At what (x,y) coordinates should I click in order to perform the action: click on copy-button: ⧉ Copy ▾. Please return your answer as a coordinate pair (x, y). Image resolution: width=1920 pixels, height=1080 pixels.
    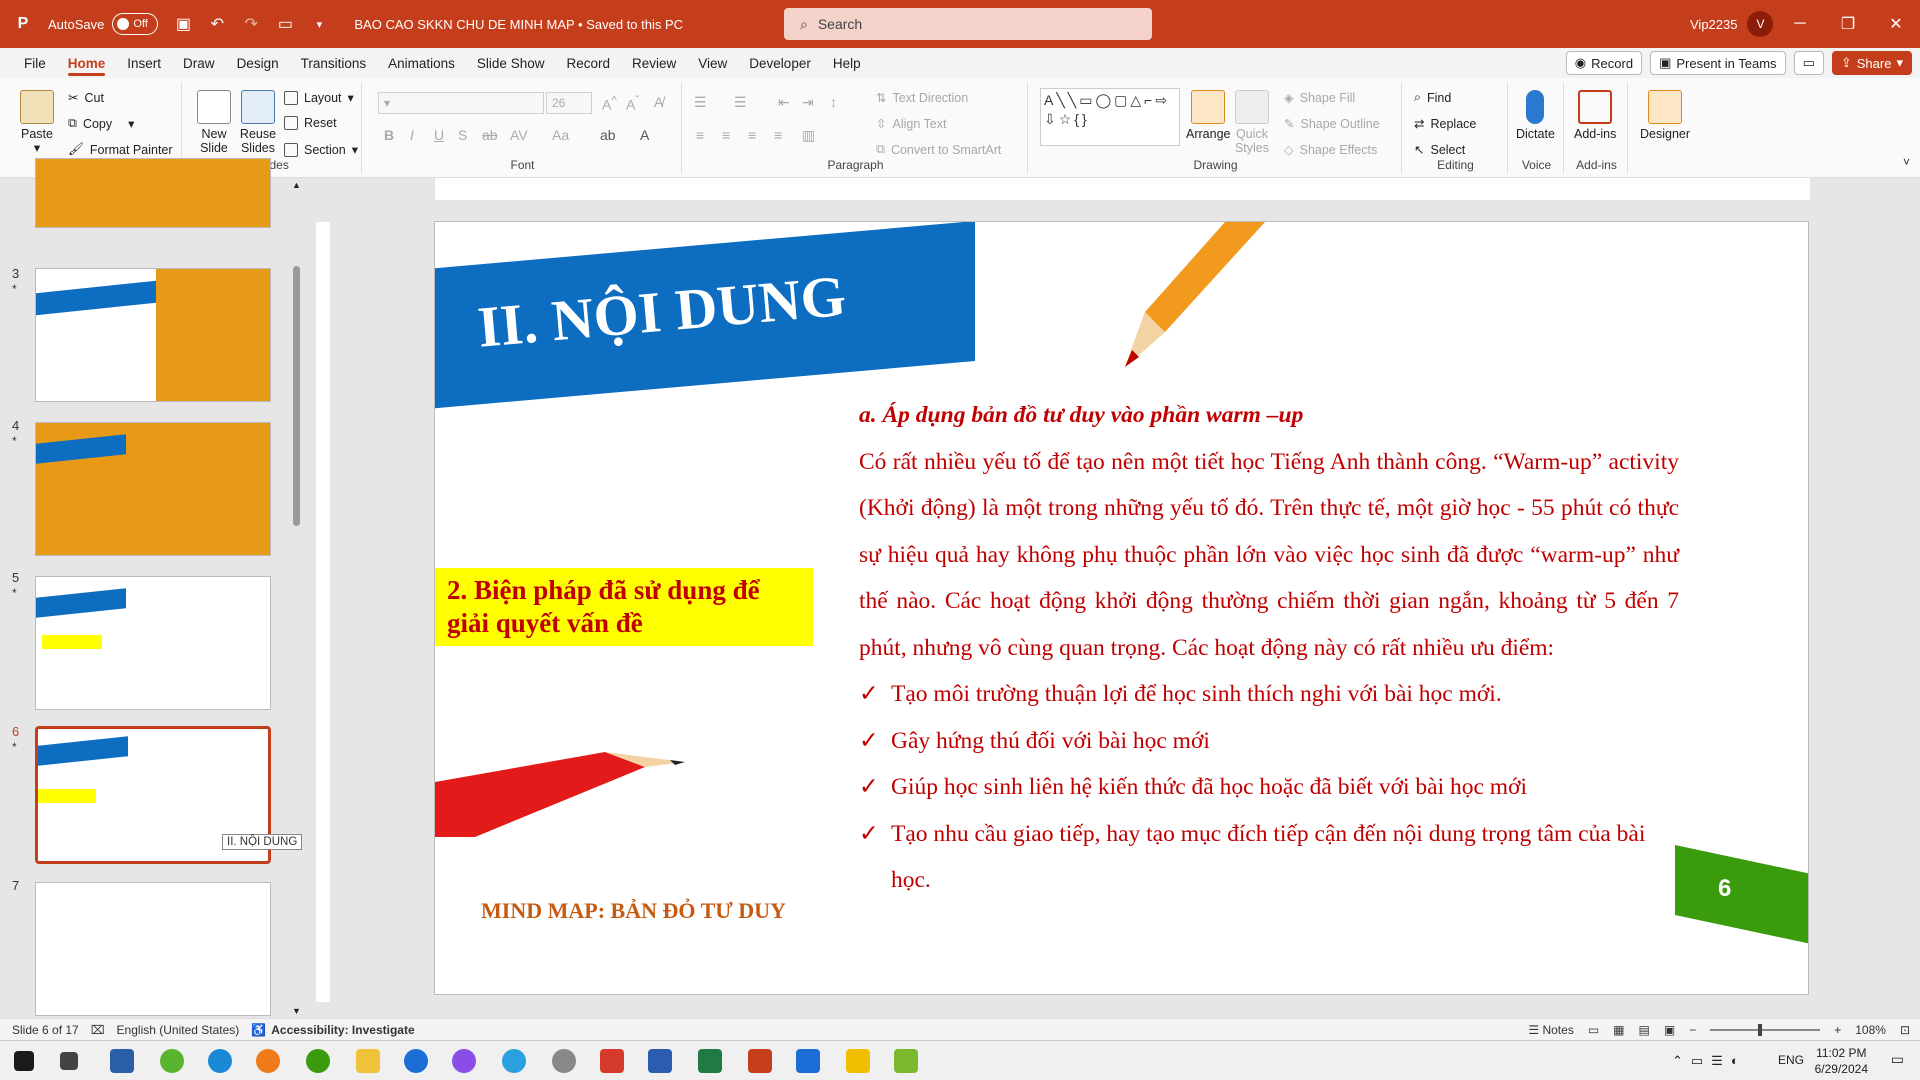
    Looking at the image, I should click on (101, 123).